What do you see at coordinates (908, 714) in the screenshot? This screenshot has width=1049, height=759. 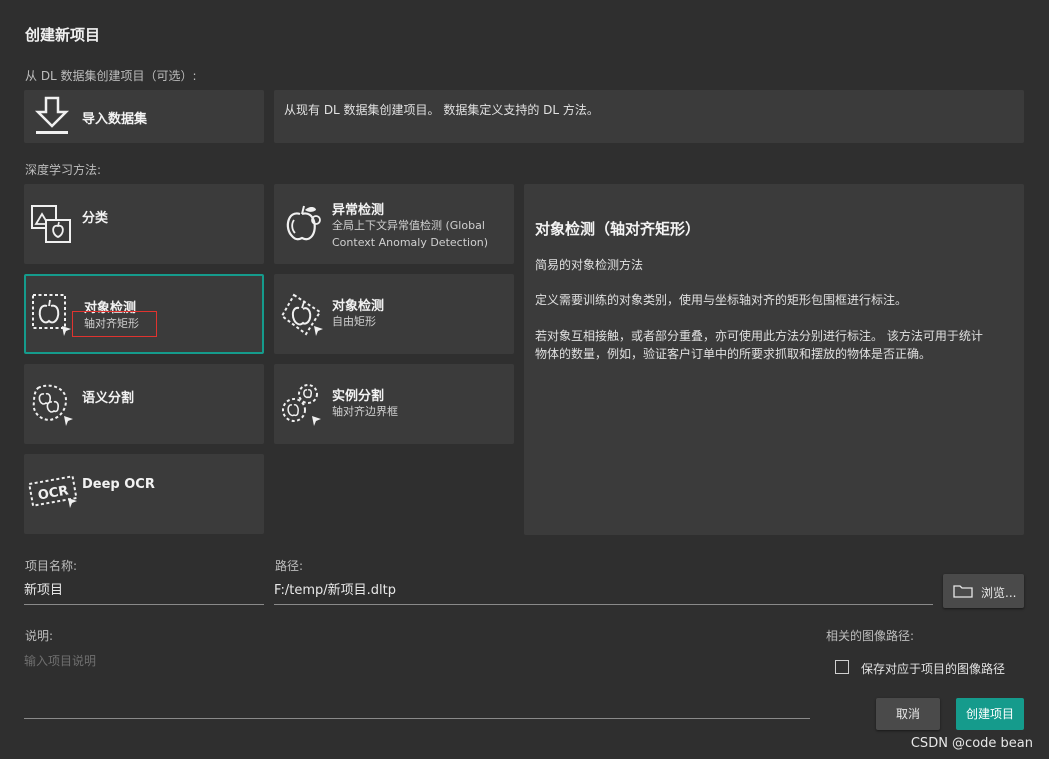 I see `cancel-button: 取消` at bounding box center [908, 714].